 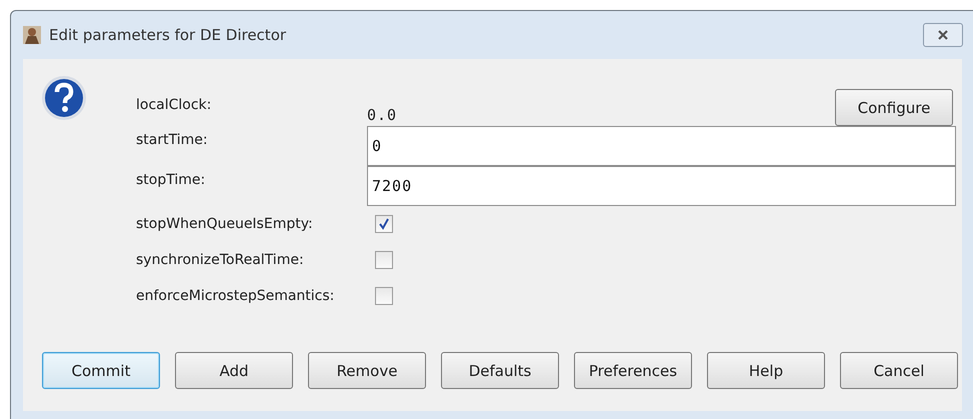 What do you see at coordinates (367, 370) in the screenshot?
I see `dialog-button: Remove` at bounding box center [367, 370].